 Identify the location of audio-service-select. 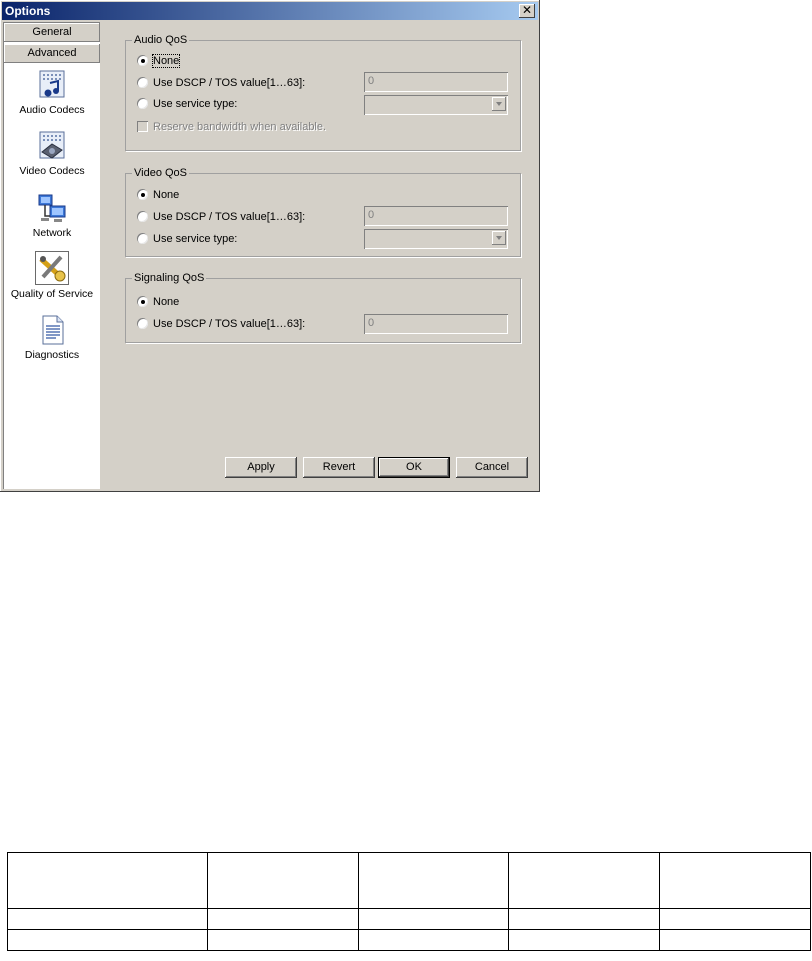
(436, 105).